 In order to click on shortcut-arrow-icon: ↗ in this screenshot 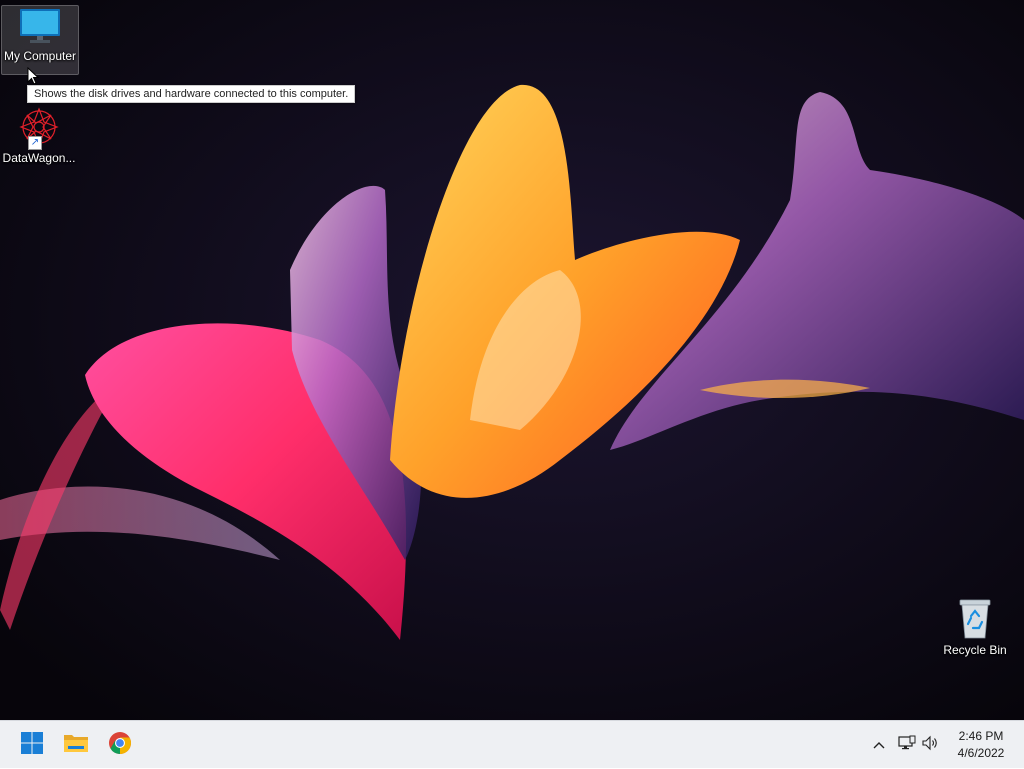, I will do `click(35, 143)`.